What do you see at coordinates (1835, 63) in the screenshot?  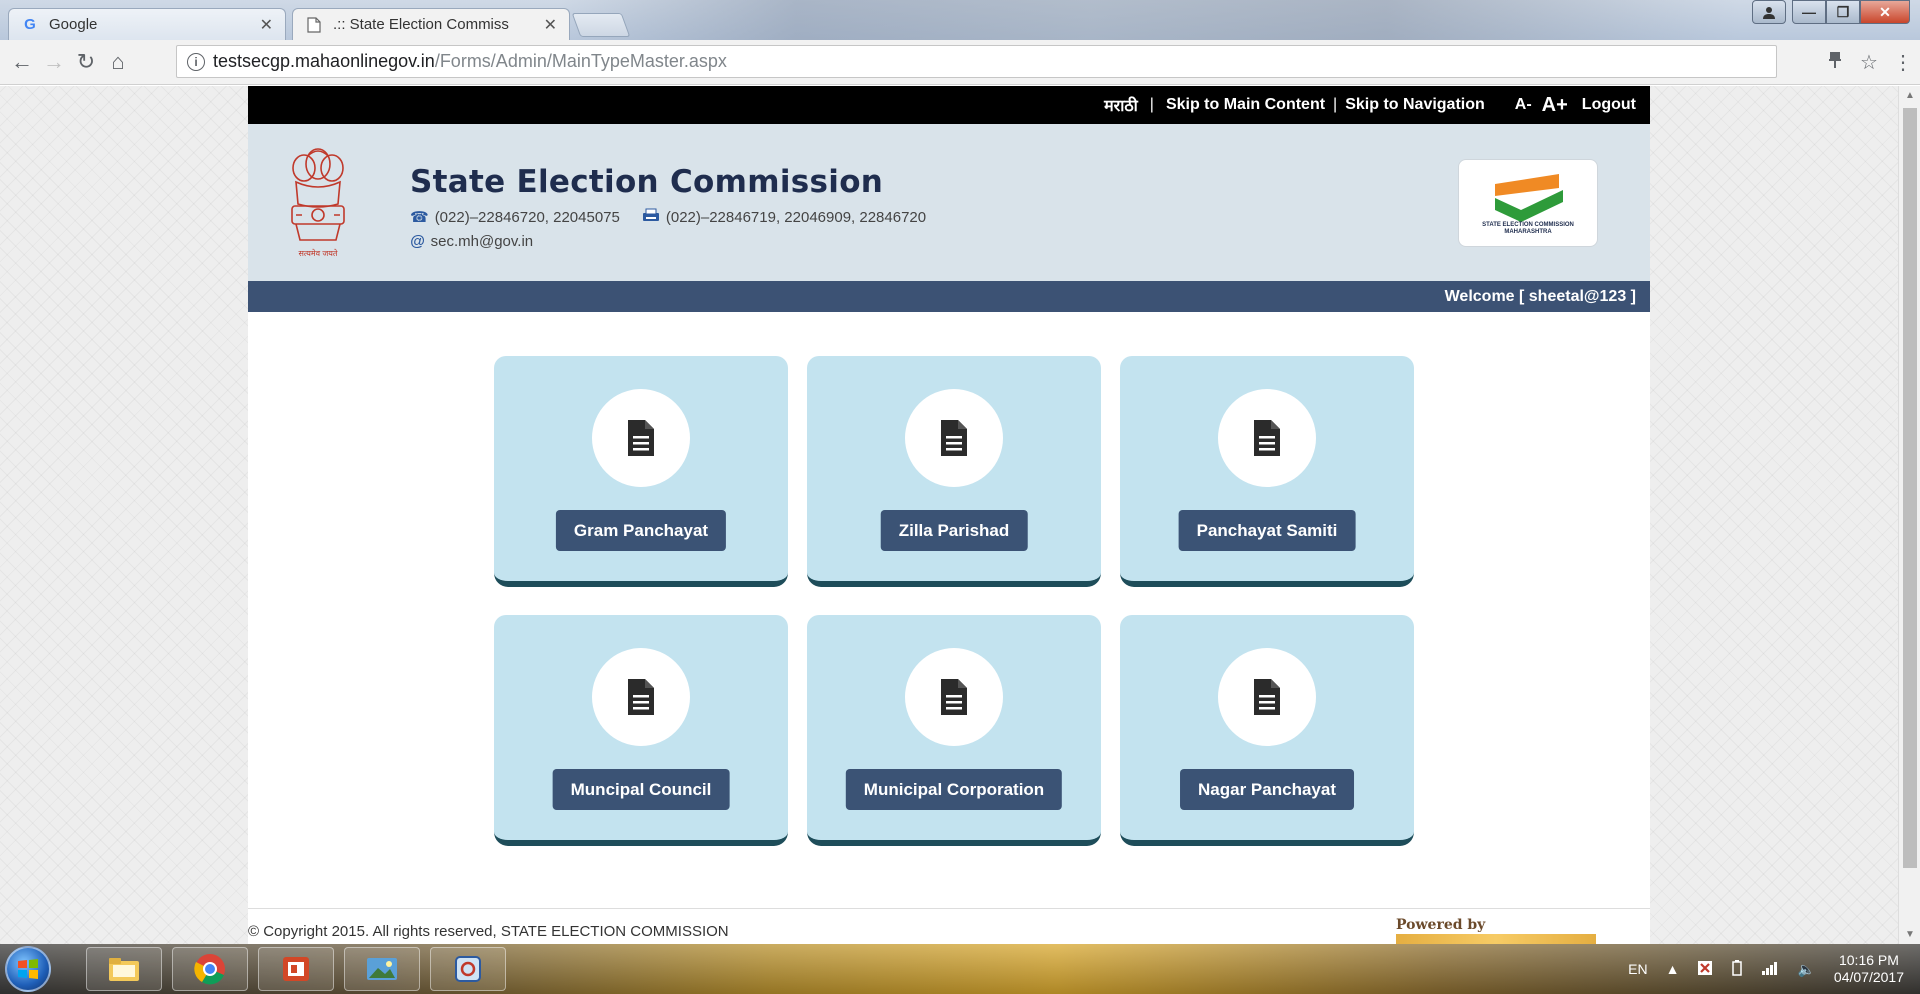 I see `extension-icon` at bounding box center [1835, 63].